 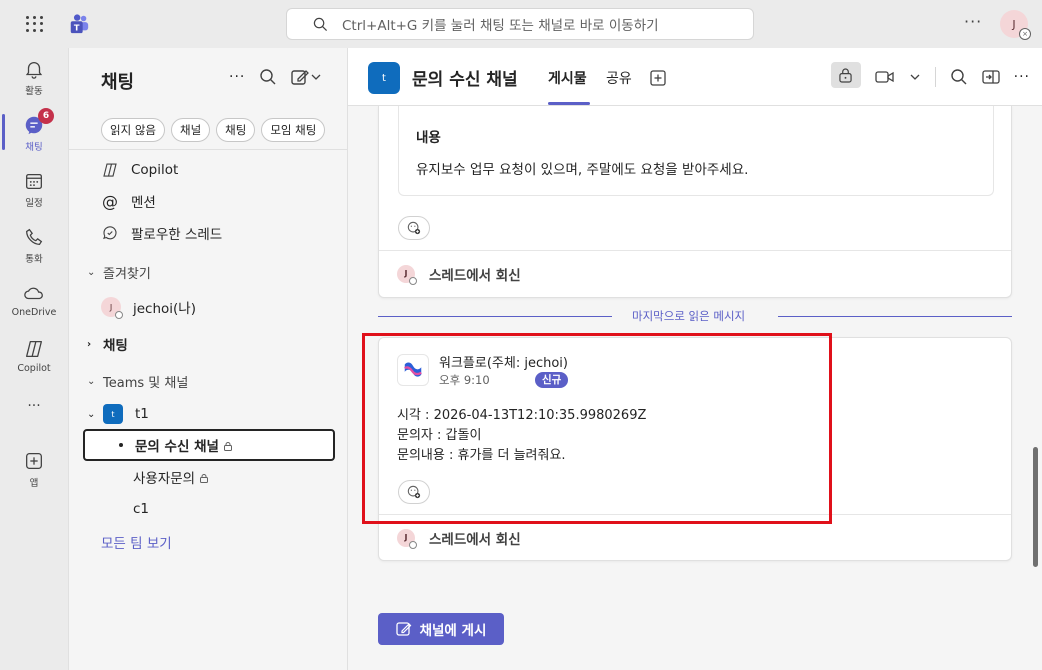 I want to click on add-tab-icon, so click(x=658, y=78).